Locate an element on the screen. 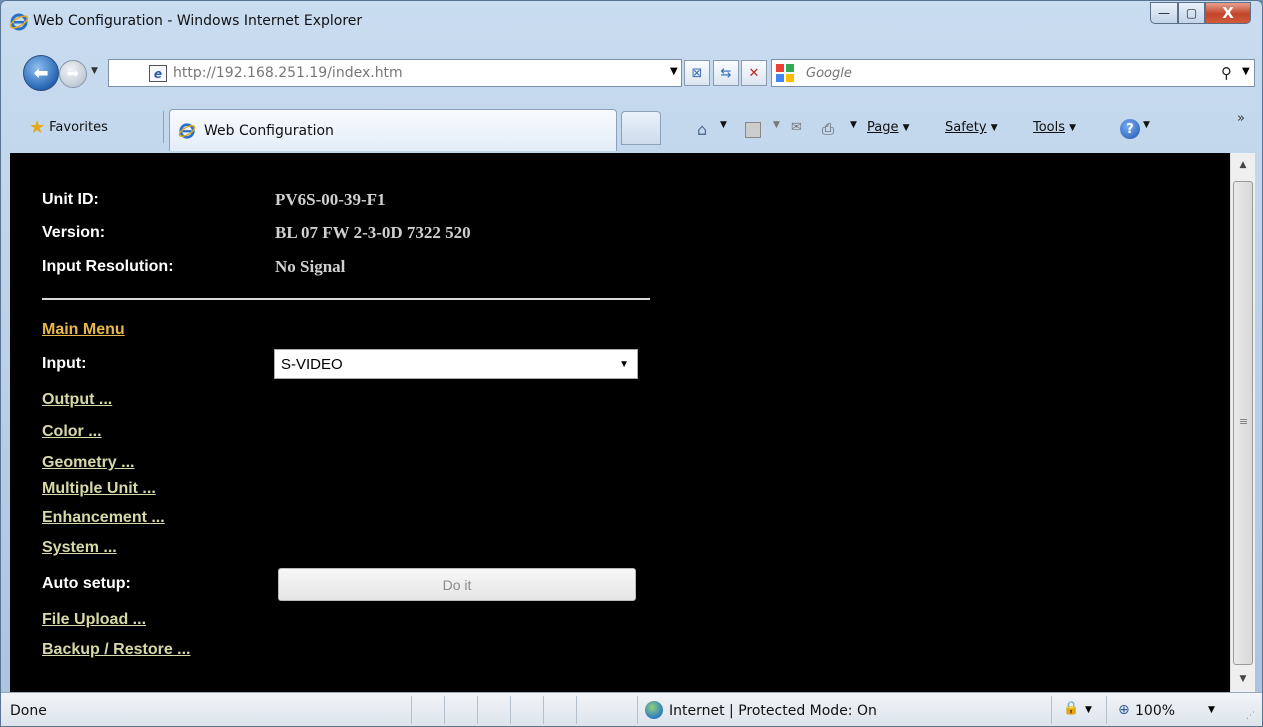 The height and width of the screenshot is (727, 1263). tab-label: Web Configuration is located at coordinates (269, 131).